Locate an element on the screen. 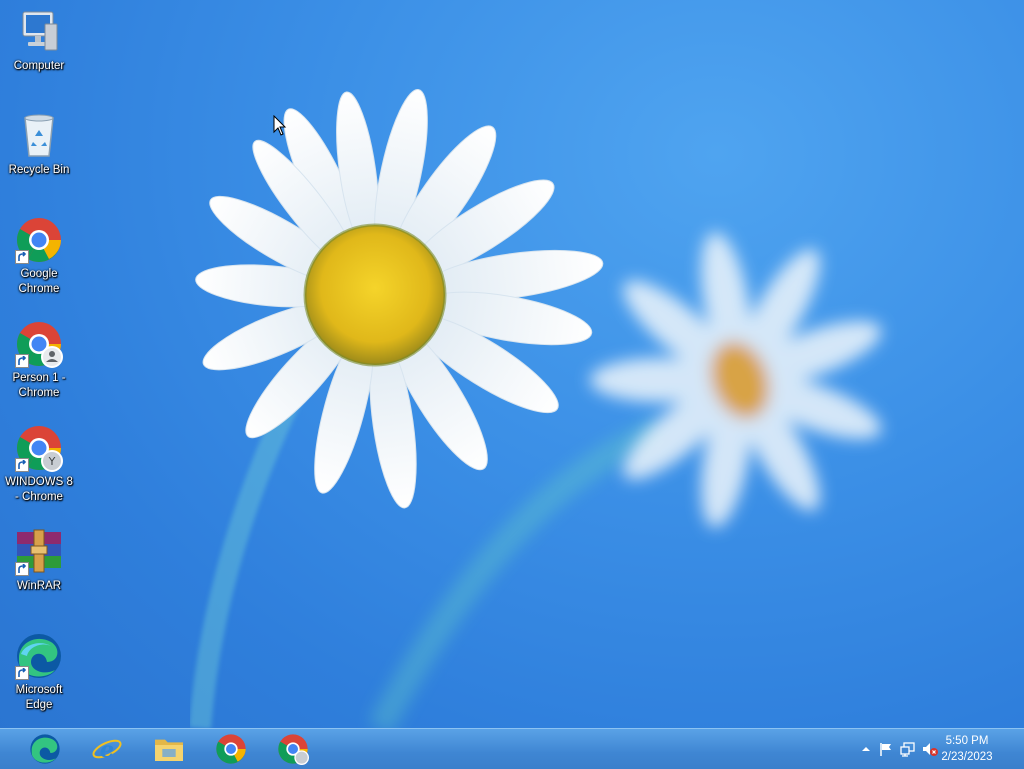 The image size is (1024, 769). desktop-icon-recycle-bin: Recycle Bin is located at coordinates (39, 145).